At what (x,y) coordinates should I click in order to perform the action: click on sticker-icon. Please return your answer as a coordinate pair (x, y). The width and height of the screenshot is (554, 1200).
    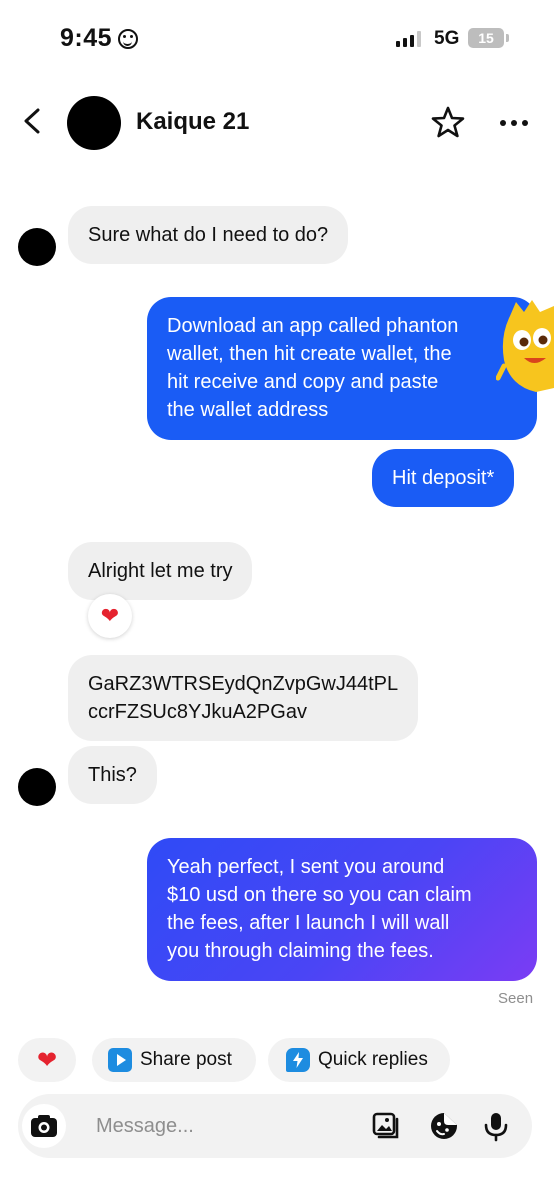
    Looking at the image, I should click on (444, 1126).